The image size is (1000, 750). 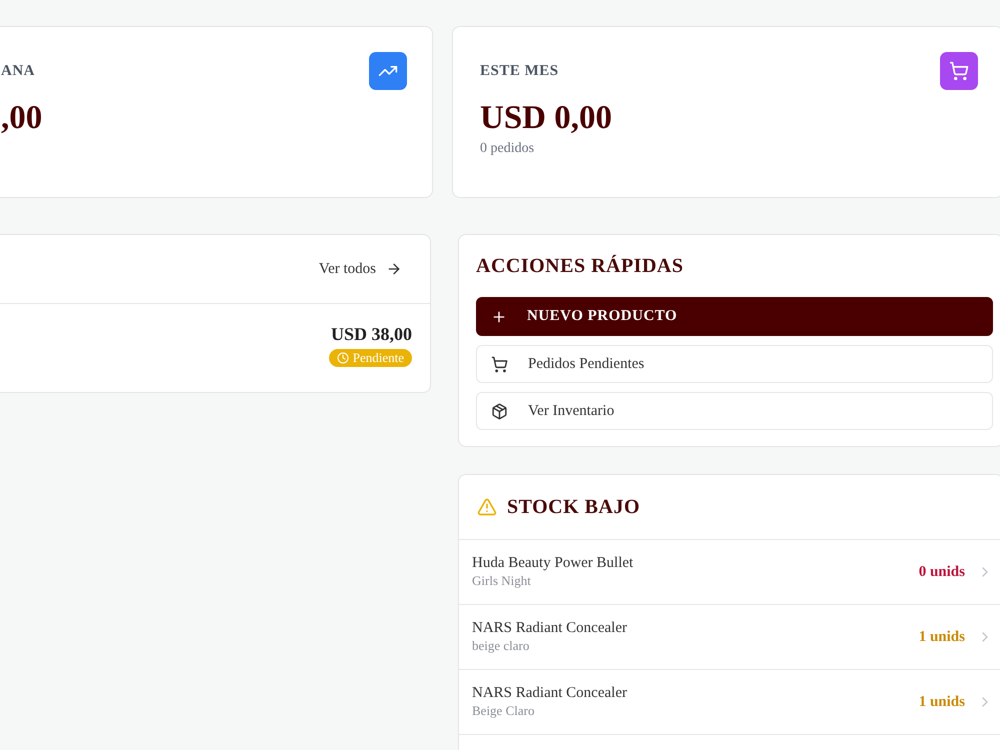 What do you see at coordinates (729, 637) in the screenshot?
I see `stock-row: NARS Radiant Concealer beige claro 1 unids` at bounding box center [729, 637].